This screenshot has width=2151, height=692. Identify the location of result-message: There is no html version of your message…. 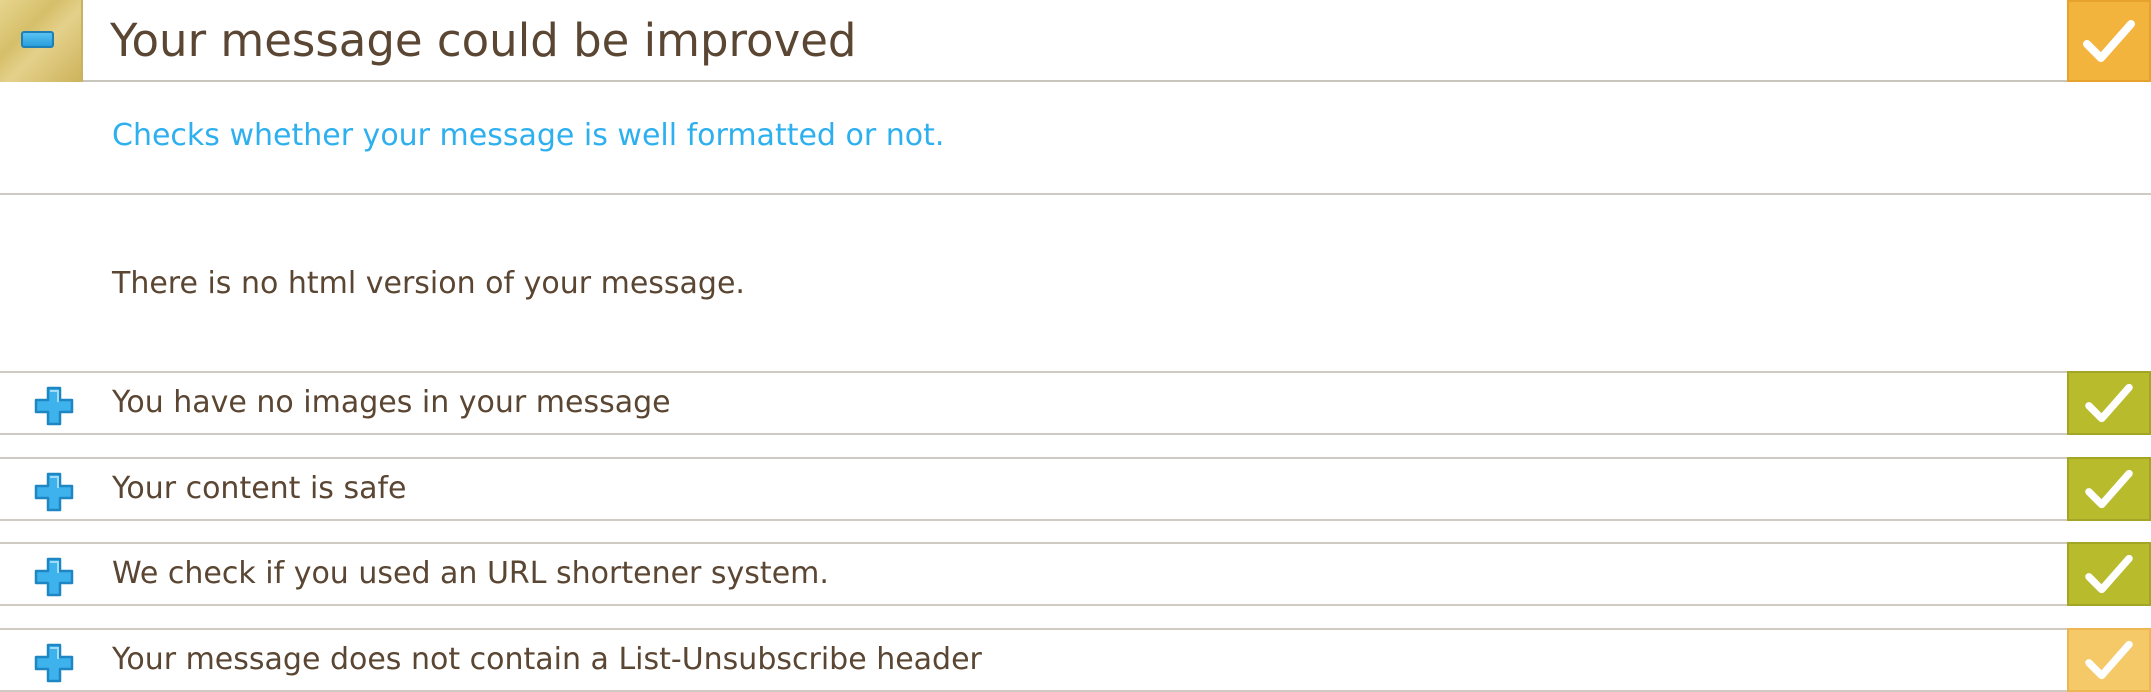
(428, 283).